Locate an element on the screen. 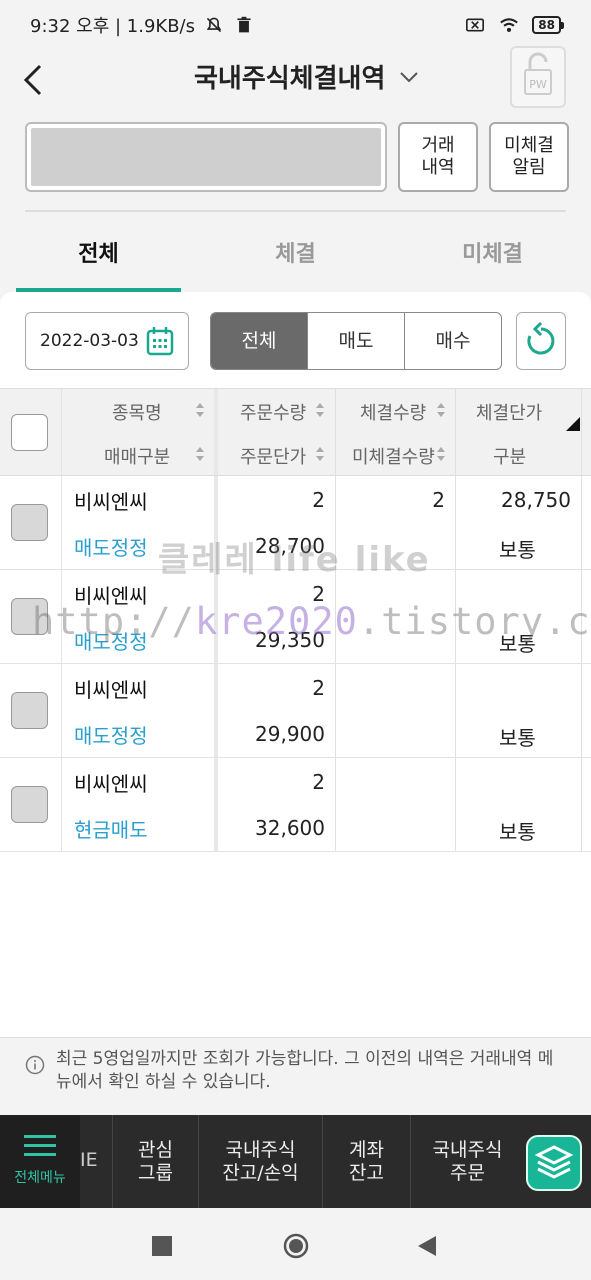 The image size is (591, 1280). header-filled-qty: 체결수량 is located at coordinates (393, 412).